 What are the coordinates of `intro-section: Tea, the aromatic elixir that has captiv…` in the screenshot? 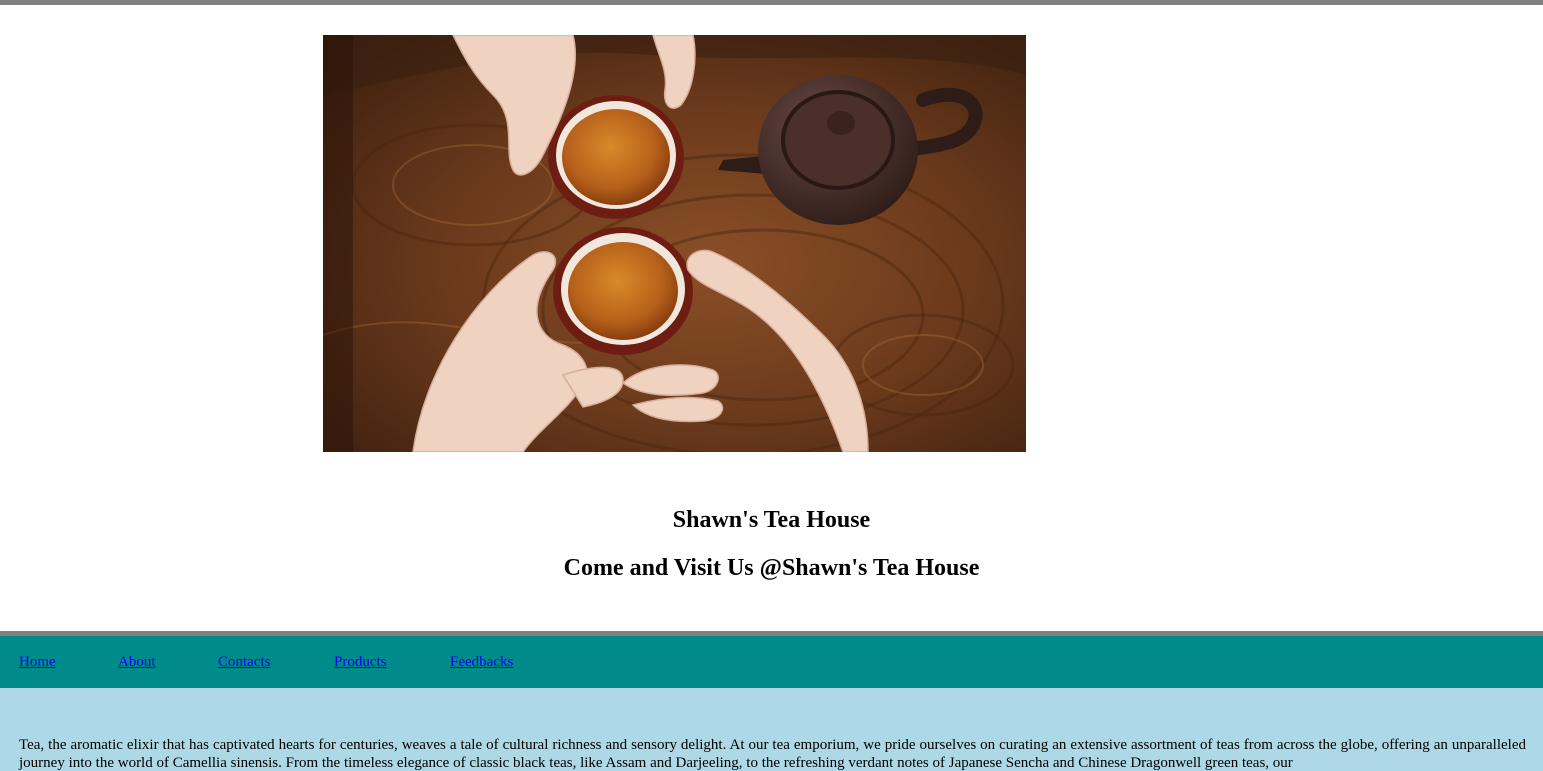 It's located at (771, 729).